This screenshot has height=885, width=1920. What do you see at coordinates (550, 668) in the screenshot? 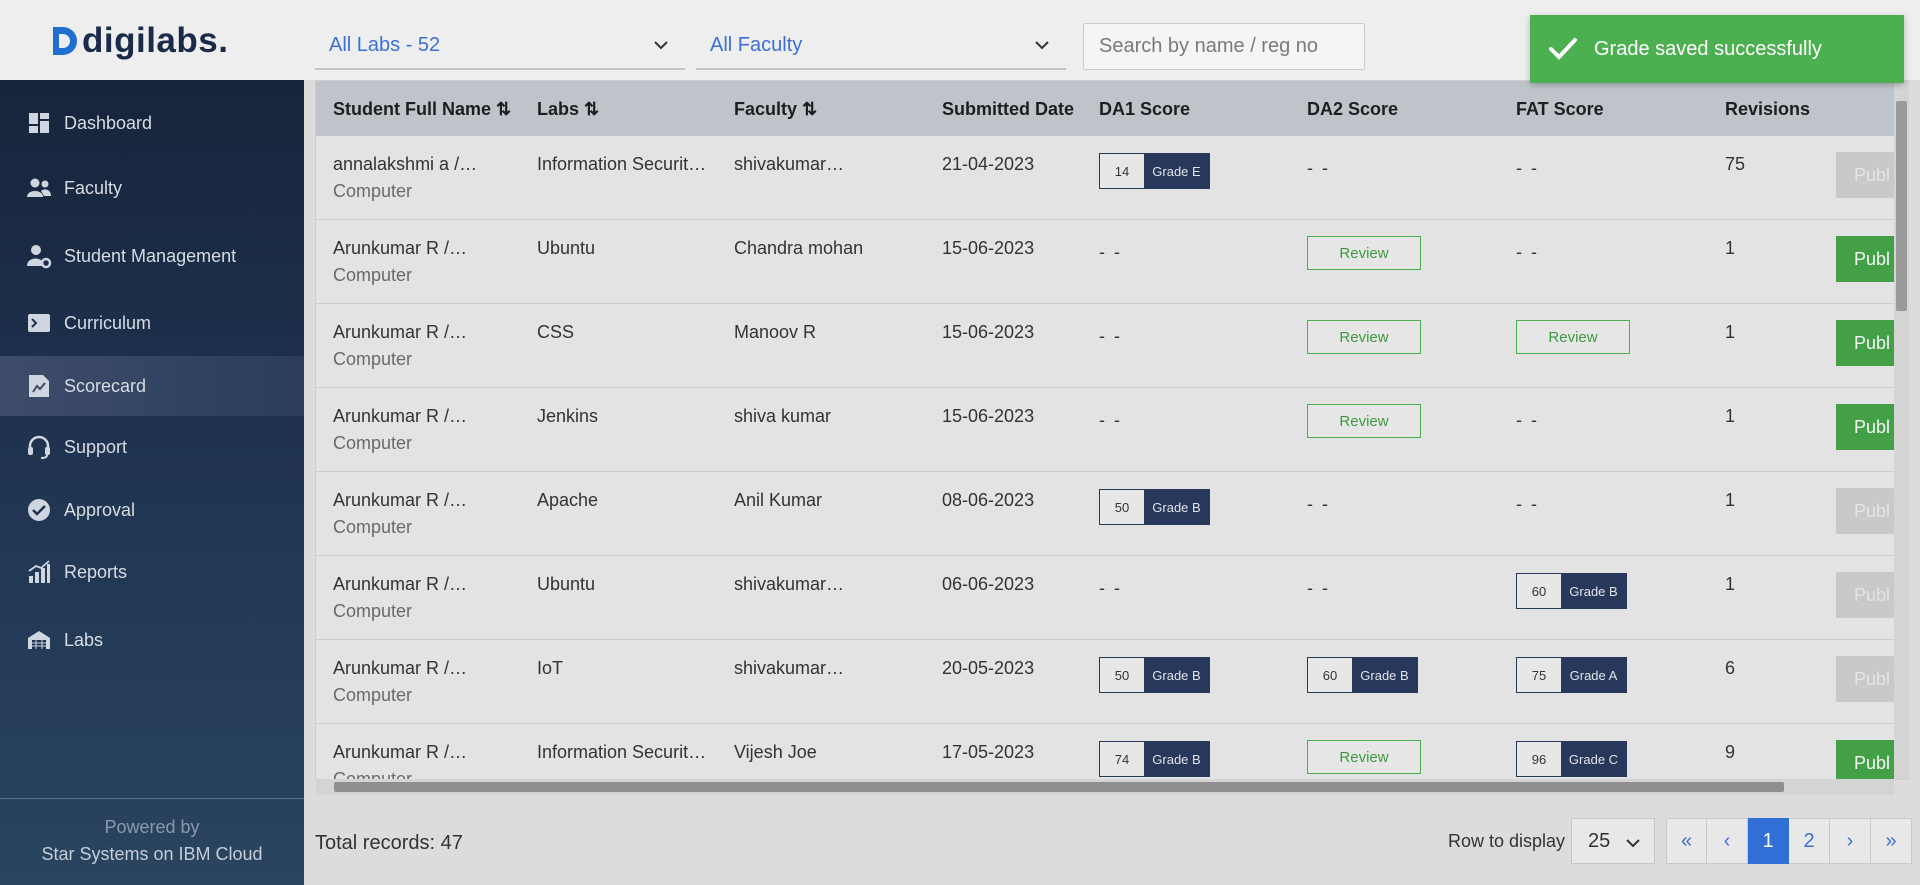
I see `lab-name: IoT` at bounding box center [550, 668].